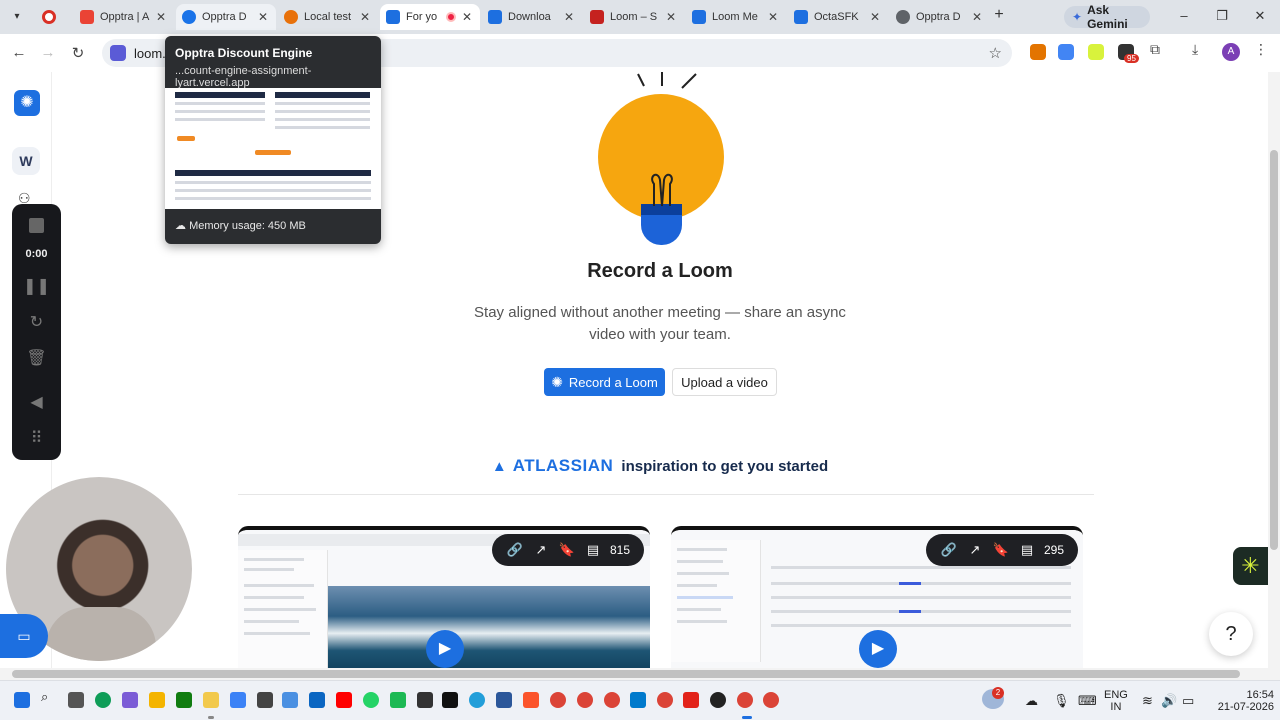  What do you see at coordinates (940, 17) in the screenshot?
I see `tab-opptra-d-2: Opptra D ✕` at bounding box center [940, 17].